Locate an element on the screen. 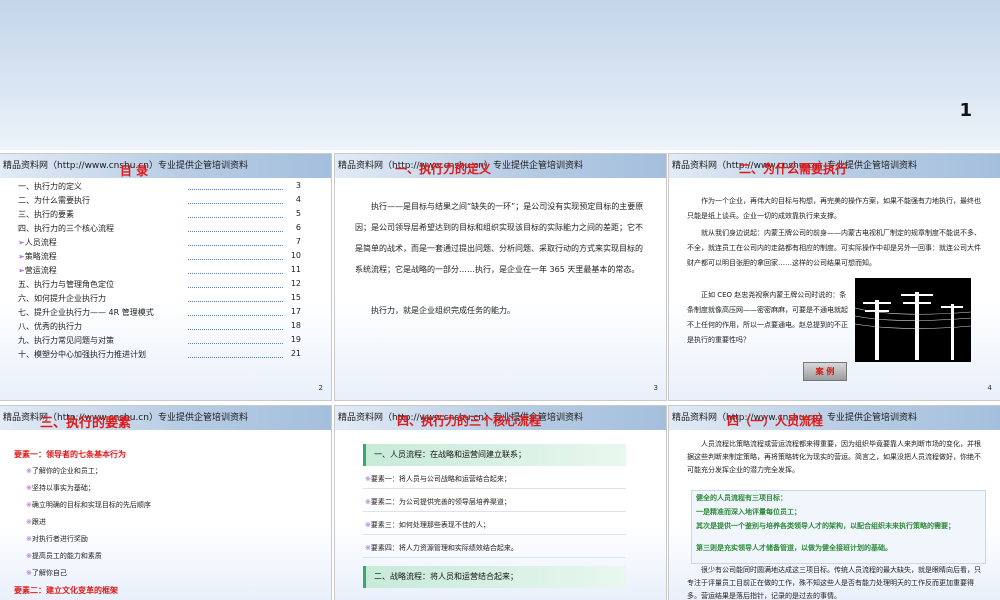 This screenshot has width=1000, height=600. toc-item: 九、执行力常见问题与对策 19 is located at coordinates (159, 342).